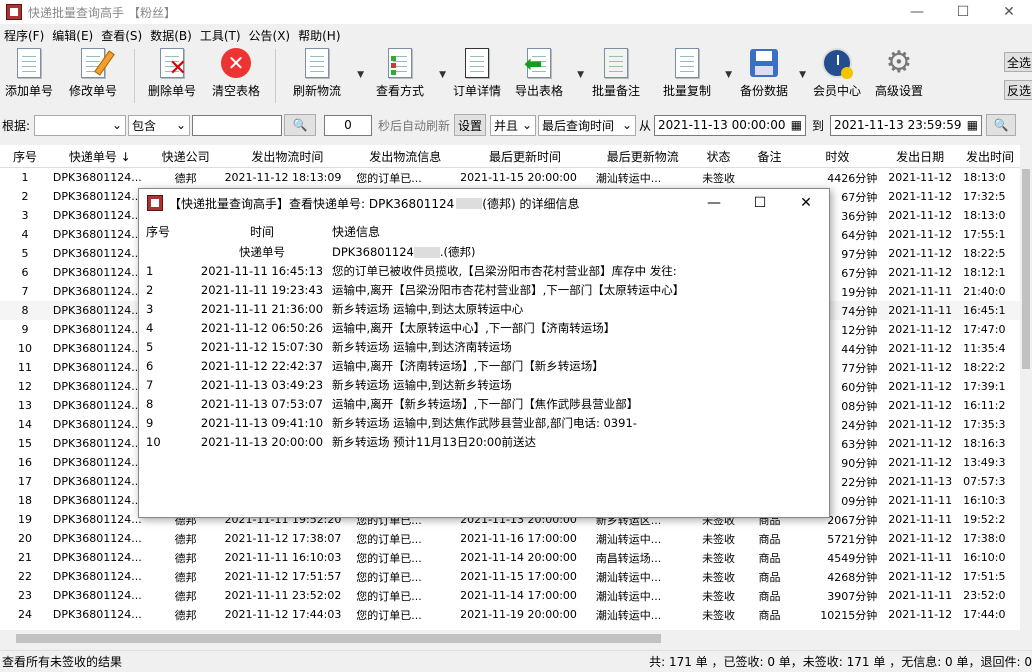  I want to click on detail-cell: 10, so click(153, 441).